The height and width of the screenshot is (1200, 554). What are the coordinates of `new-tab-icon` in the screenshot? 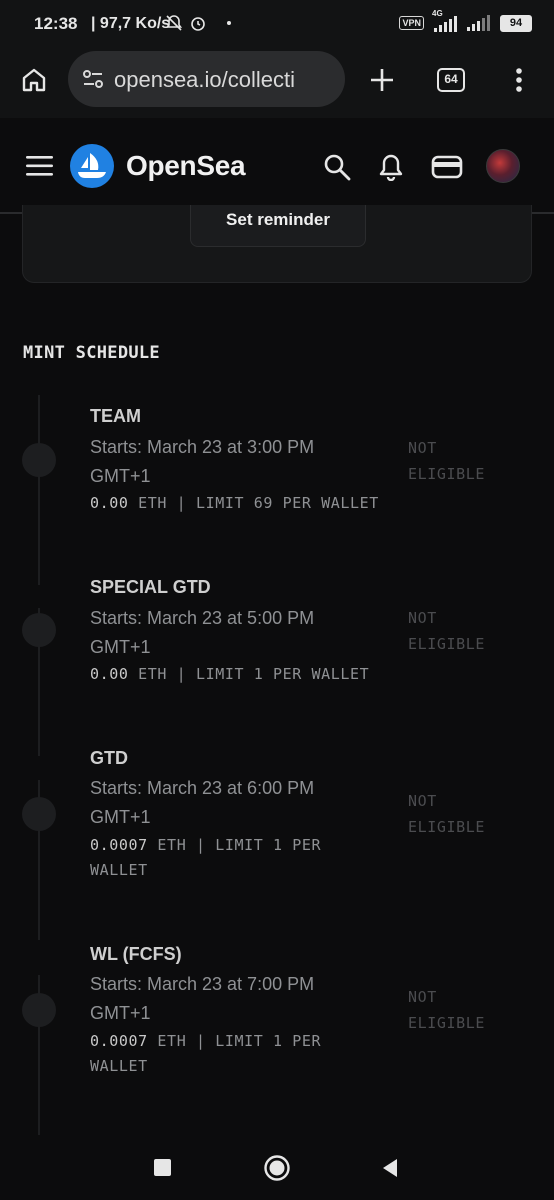 It's located at (382, 80).